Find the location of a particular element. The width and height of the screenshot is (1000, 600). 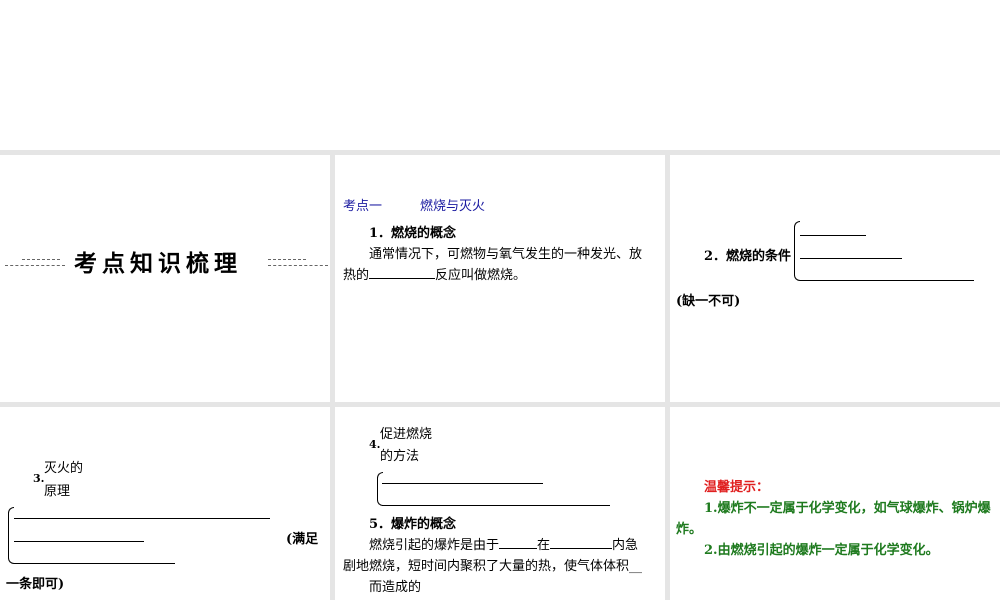

text: 燃烧引起的爆炸是由于 is located at coordinates (434, 545).